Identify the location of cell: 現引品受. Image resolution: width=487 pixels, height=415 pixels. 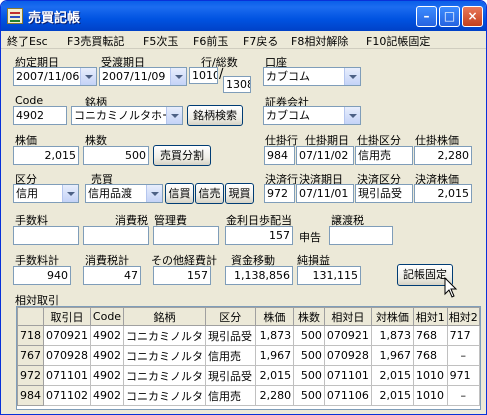
(230, 375).